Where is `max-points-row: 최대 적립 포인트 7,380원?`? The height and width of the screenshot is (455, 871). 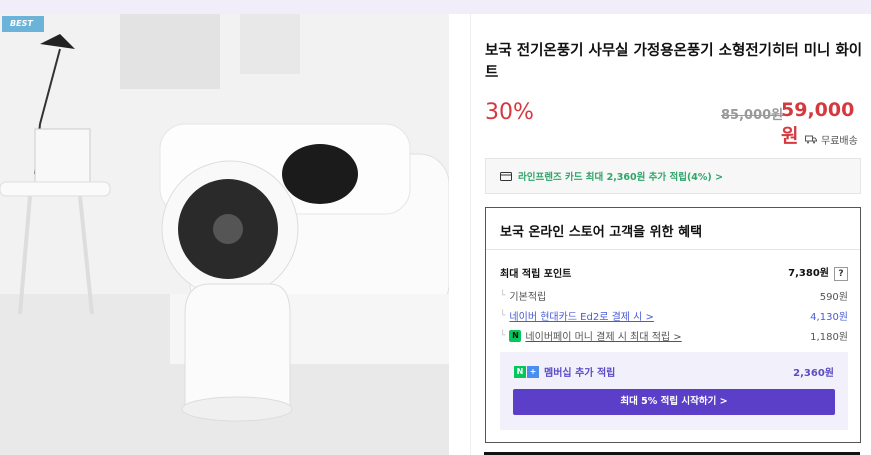 max-points-row: 최대 적립 포인트 7,380원? is located at coordinates (674, 272).